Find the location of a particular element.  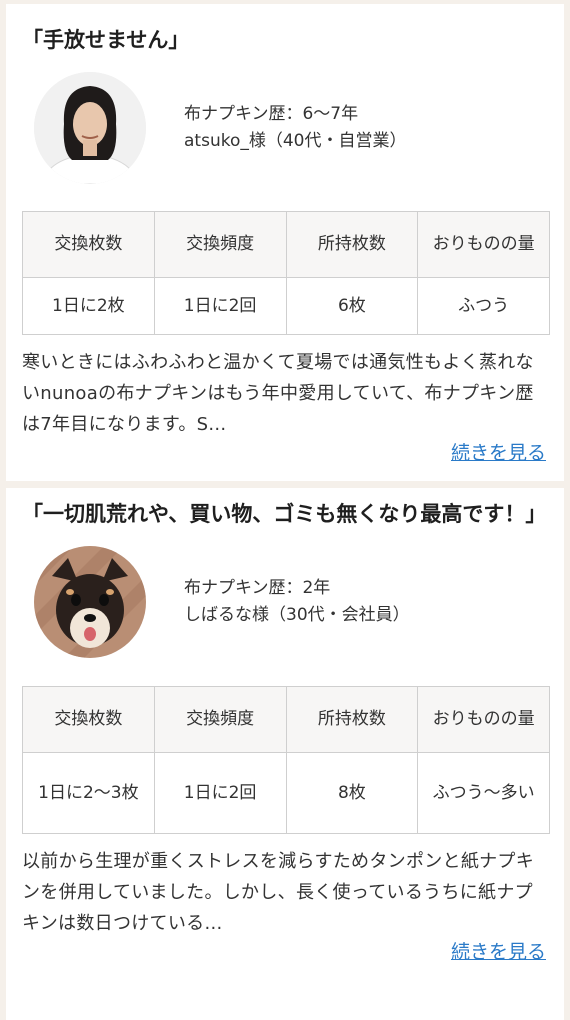

table-cell: ふつう is located at coordinates (483, 306).